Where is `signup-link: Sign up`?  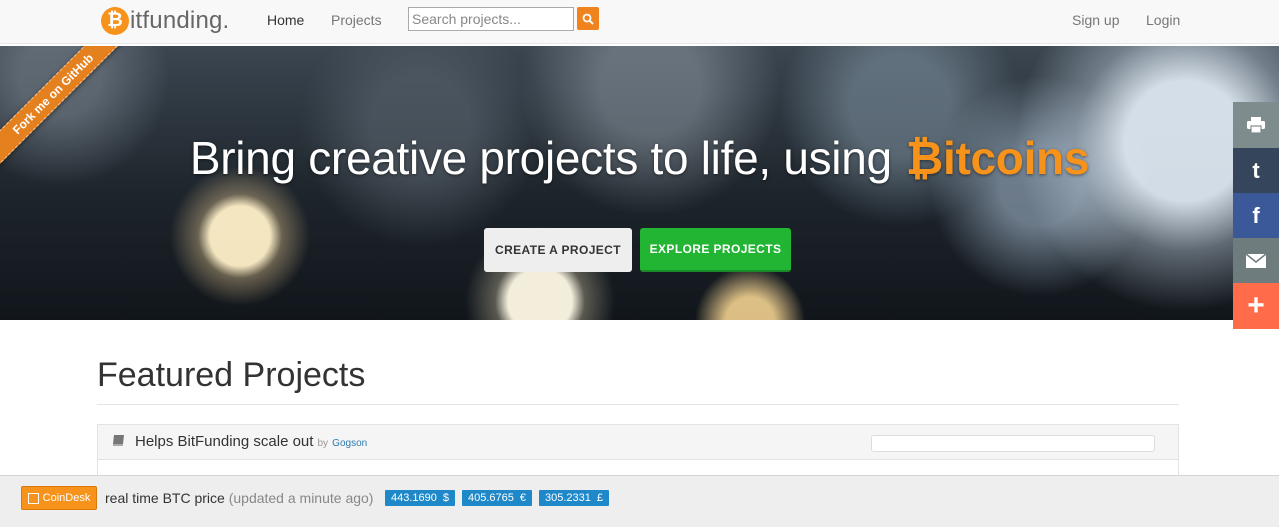 signup-link: Sign up is located at coordinates (1095, 20).